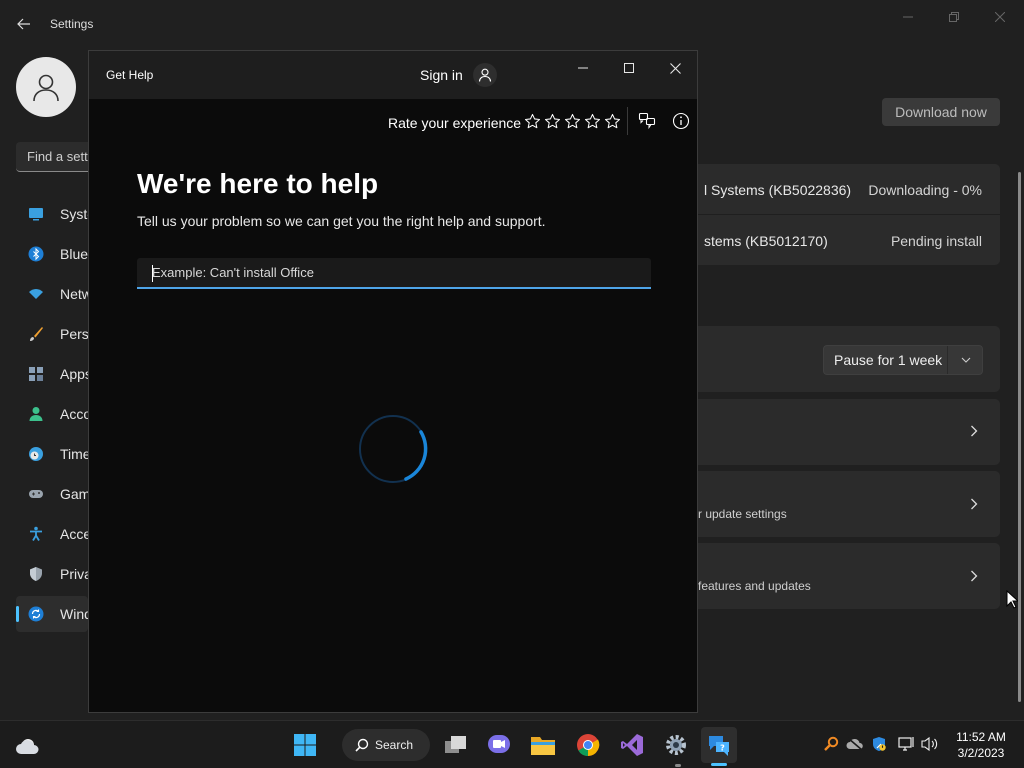 The width and height of the screenshot is (1024, 768). I want to click on info-icon, so click(681, 121).